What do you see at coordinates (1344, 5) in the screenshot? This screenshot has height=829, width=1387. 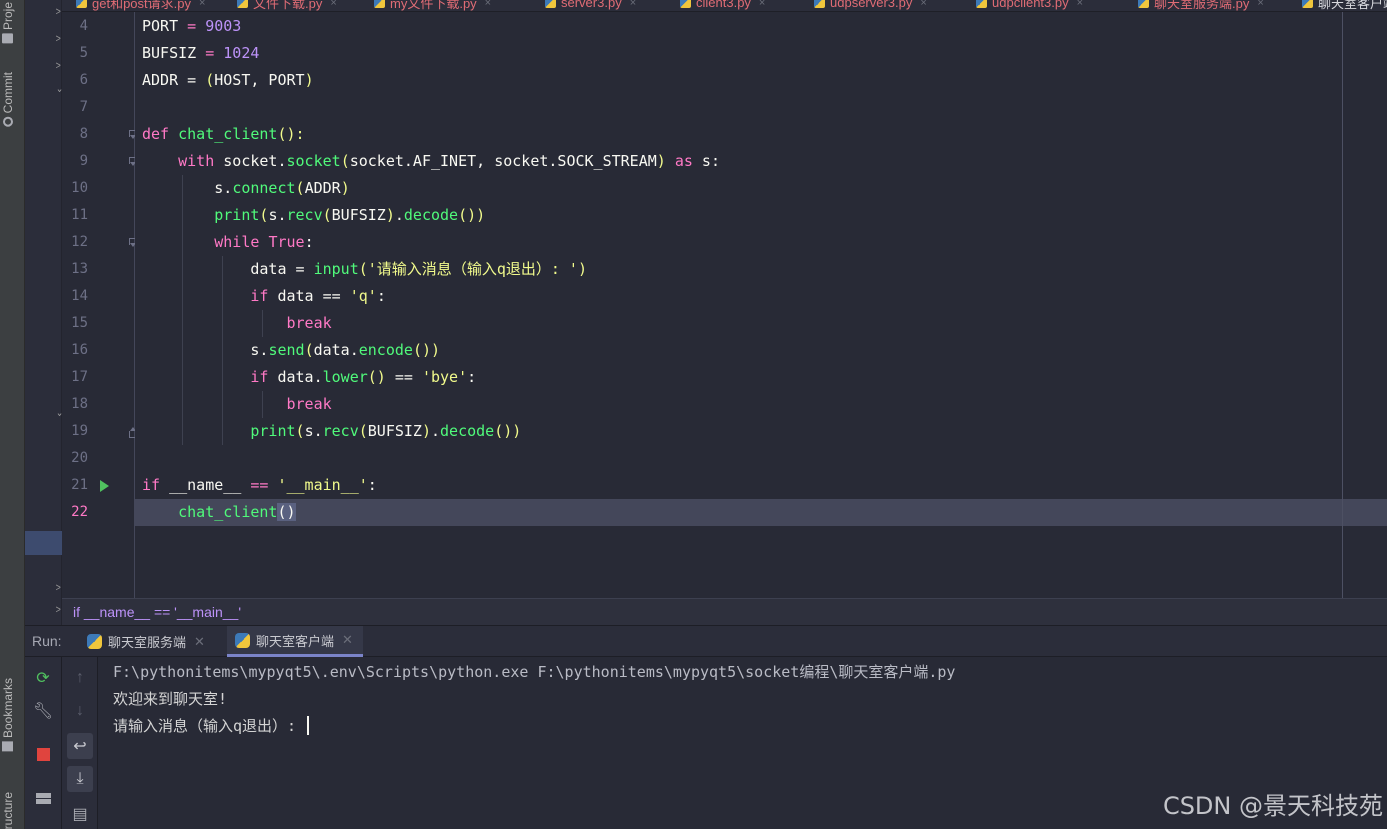 I see `editor-tab-active: 聊天室客户端.py` at bounding box center [1344, 5].